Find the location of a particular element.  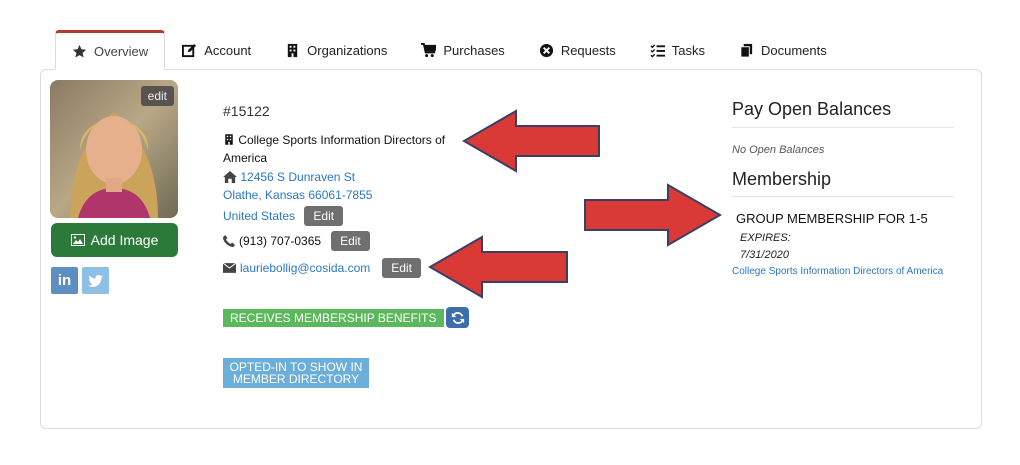

x-circle-icon is located at coordinates (546, 50).